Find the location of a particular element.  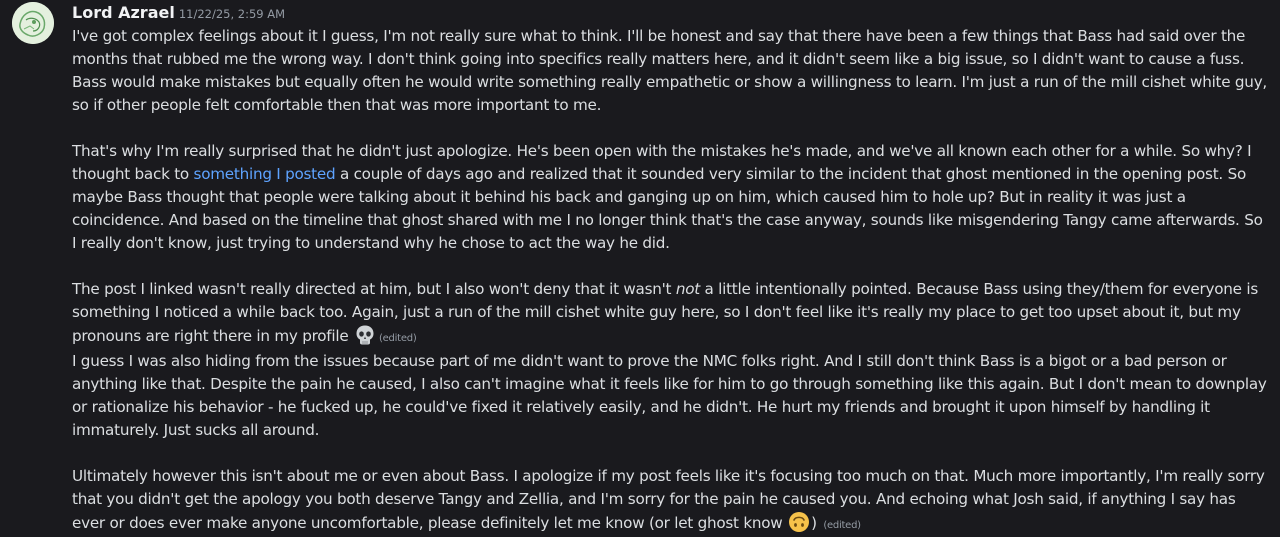

avatar-image is located at coordinates (33, 23).